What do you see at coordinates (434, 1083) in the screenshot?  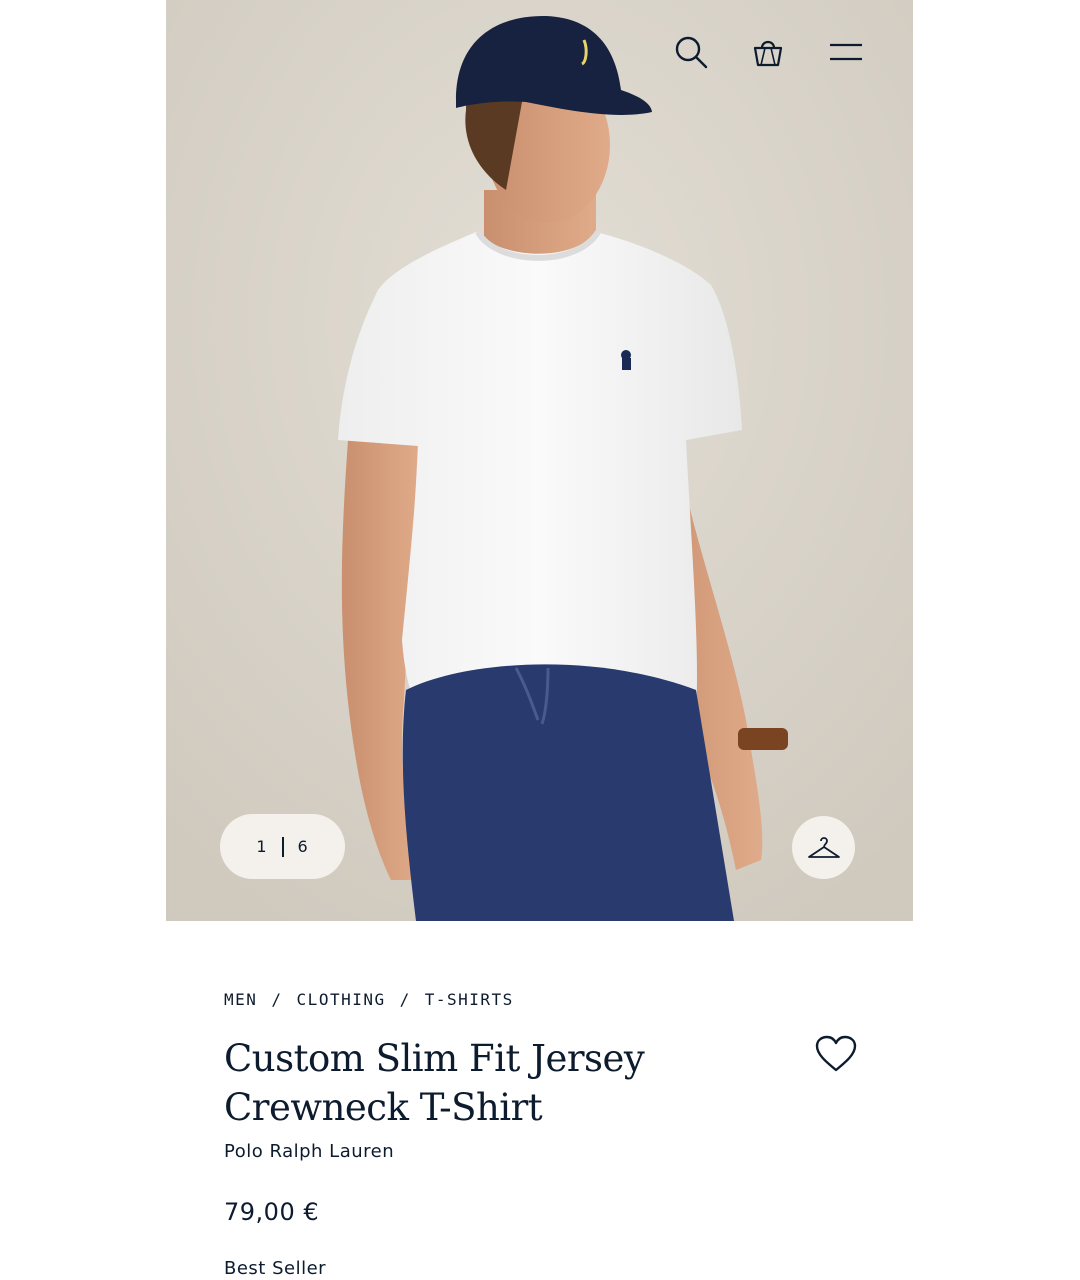 I see `product-title: Custom Slim Fit Jersey Crewneck T-Shirt` at bounding box center [434, 1083].